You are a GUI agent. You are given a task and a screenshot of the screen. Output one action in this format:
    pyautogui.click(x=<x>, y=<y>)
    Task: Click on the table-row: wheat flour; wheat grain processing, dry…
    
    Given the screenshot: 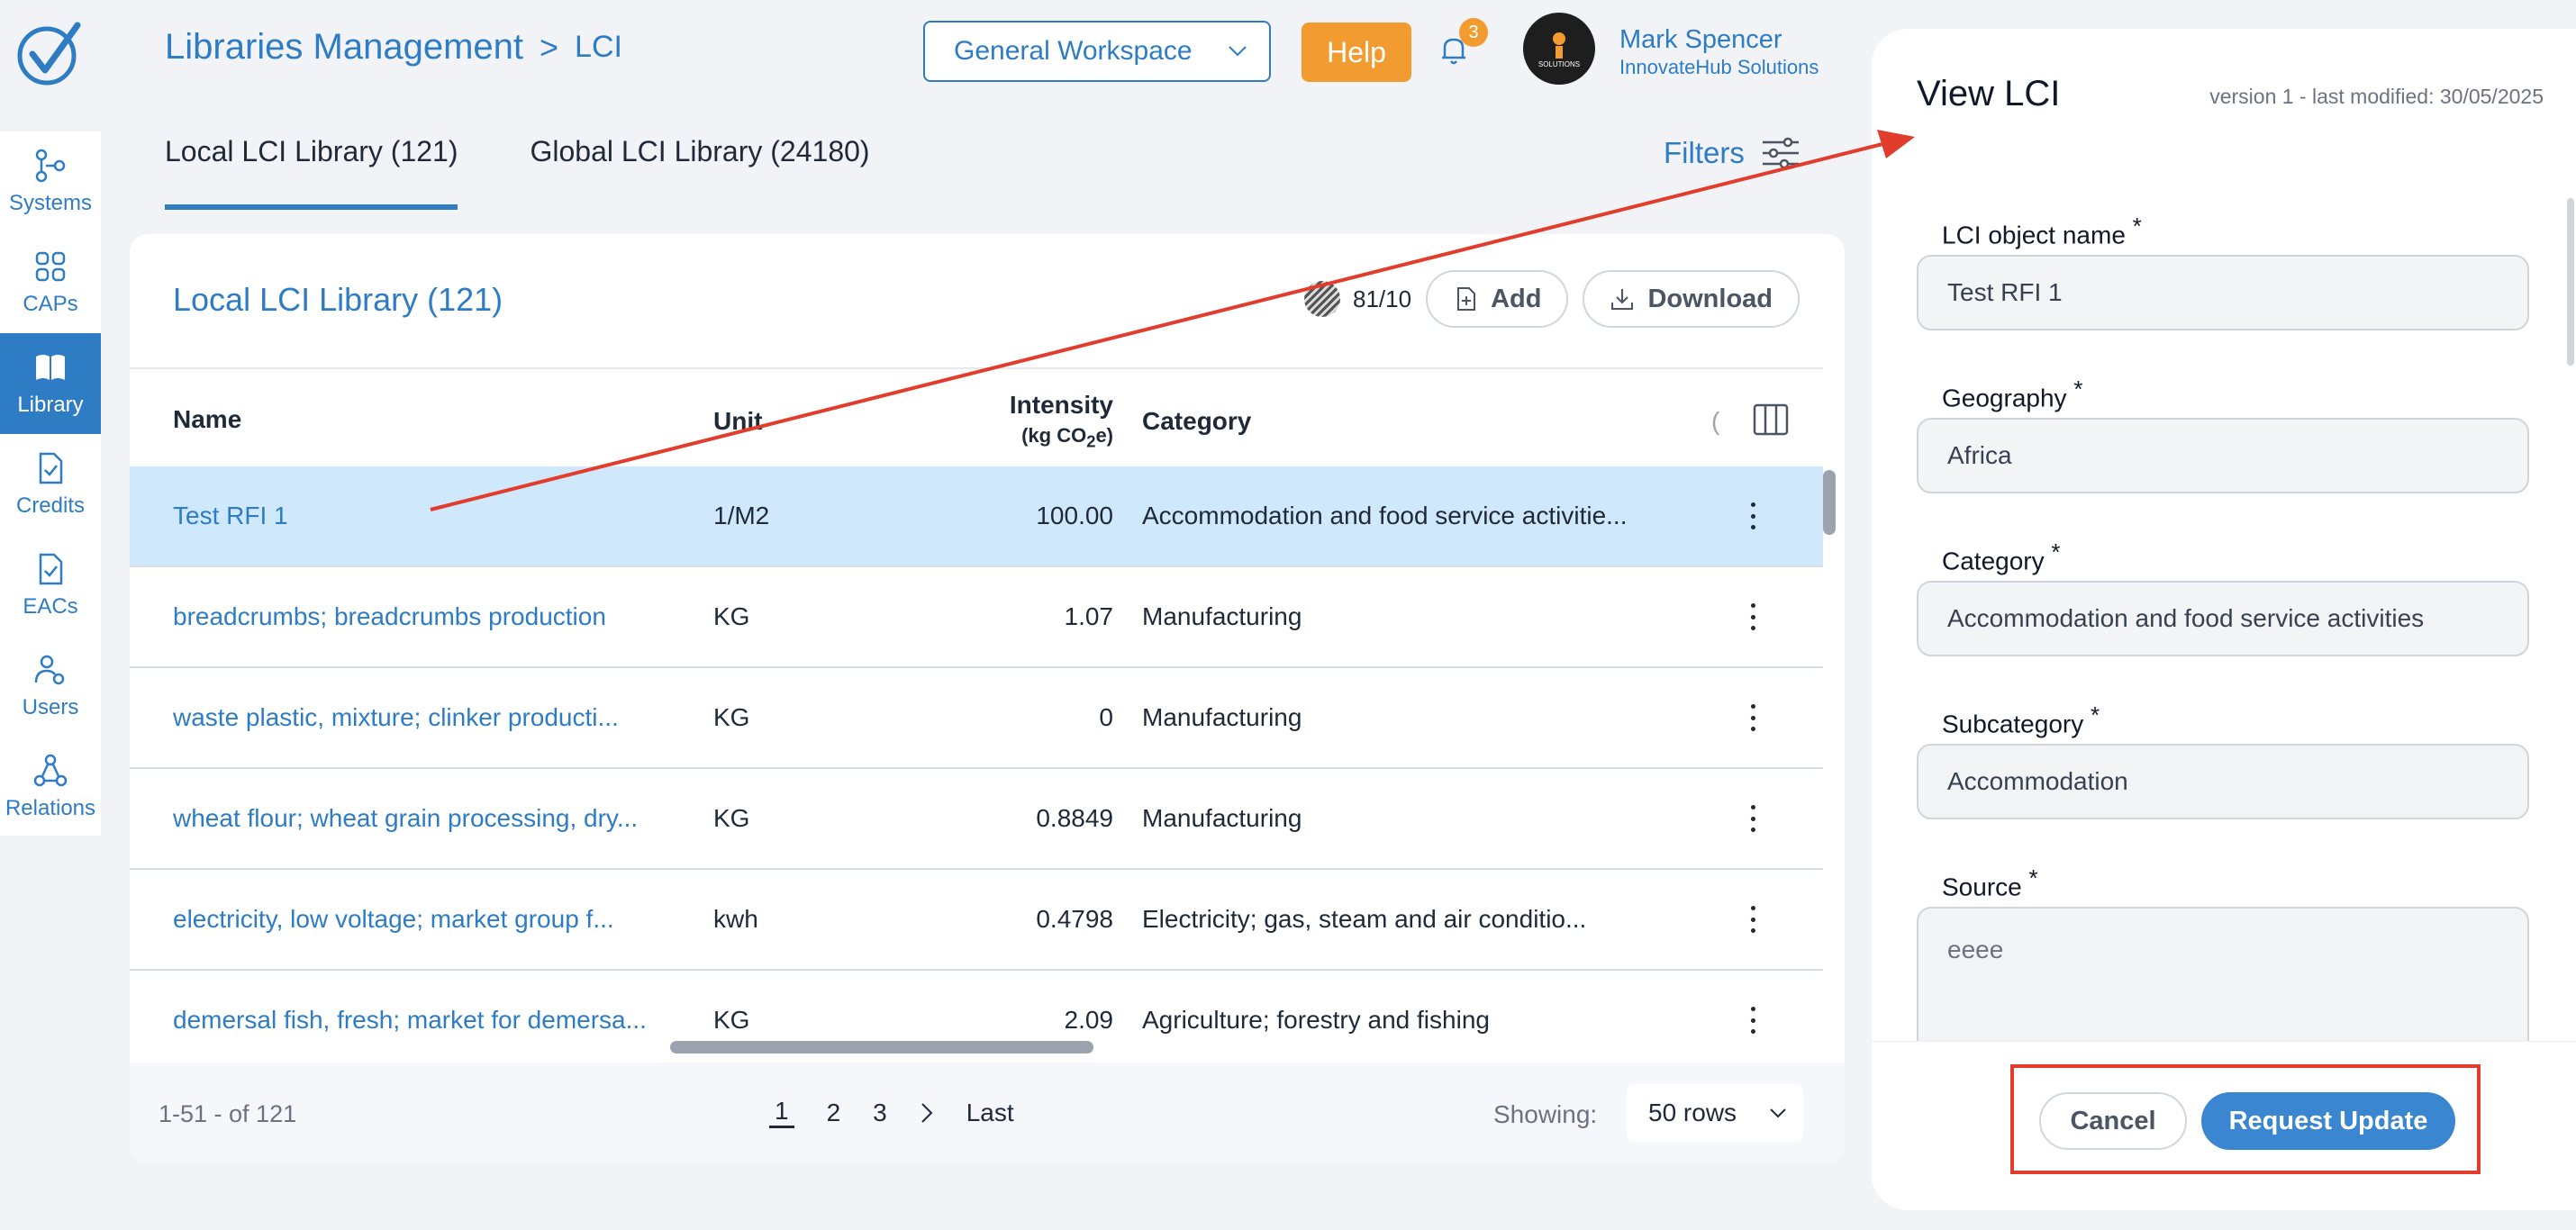 What is the action you would take?
    pyautogui.click(x=977, y=819)
    